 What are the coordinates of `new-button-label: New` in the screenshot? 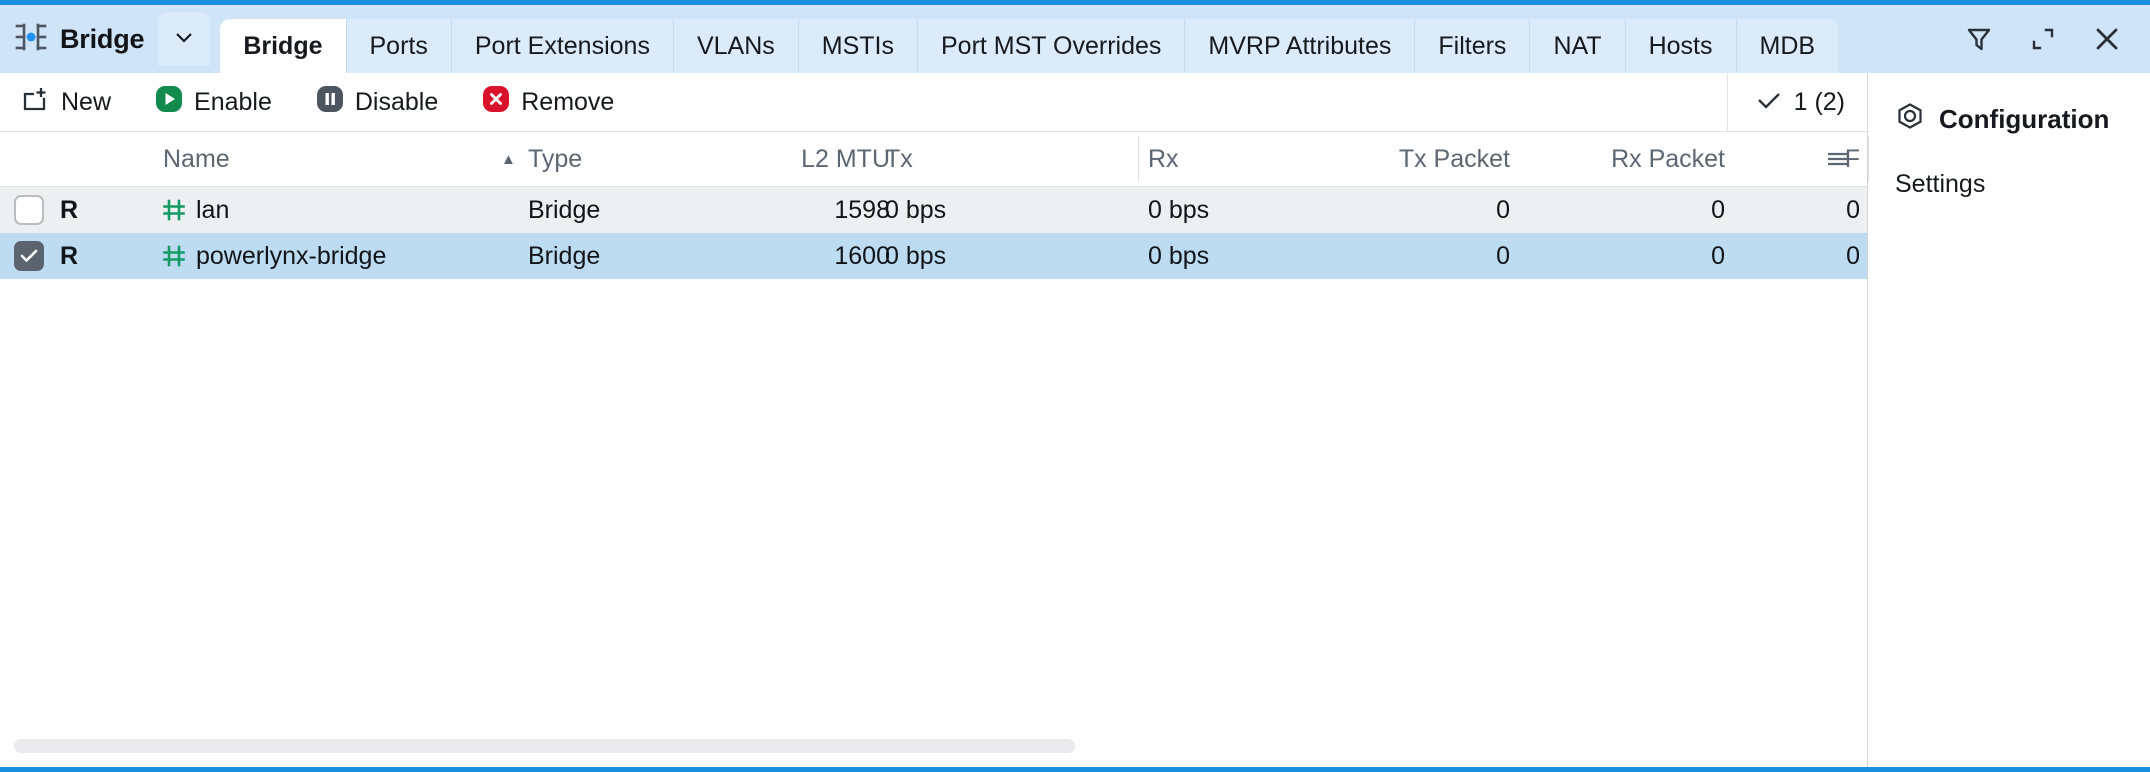 It's located at (86, 101).